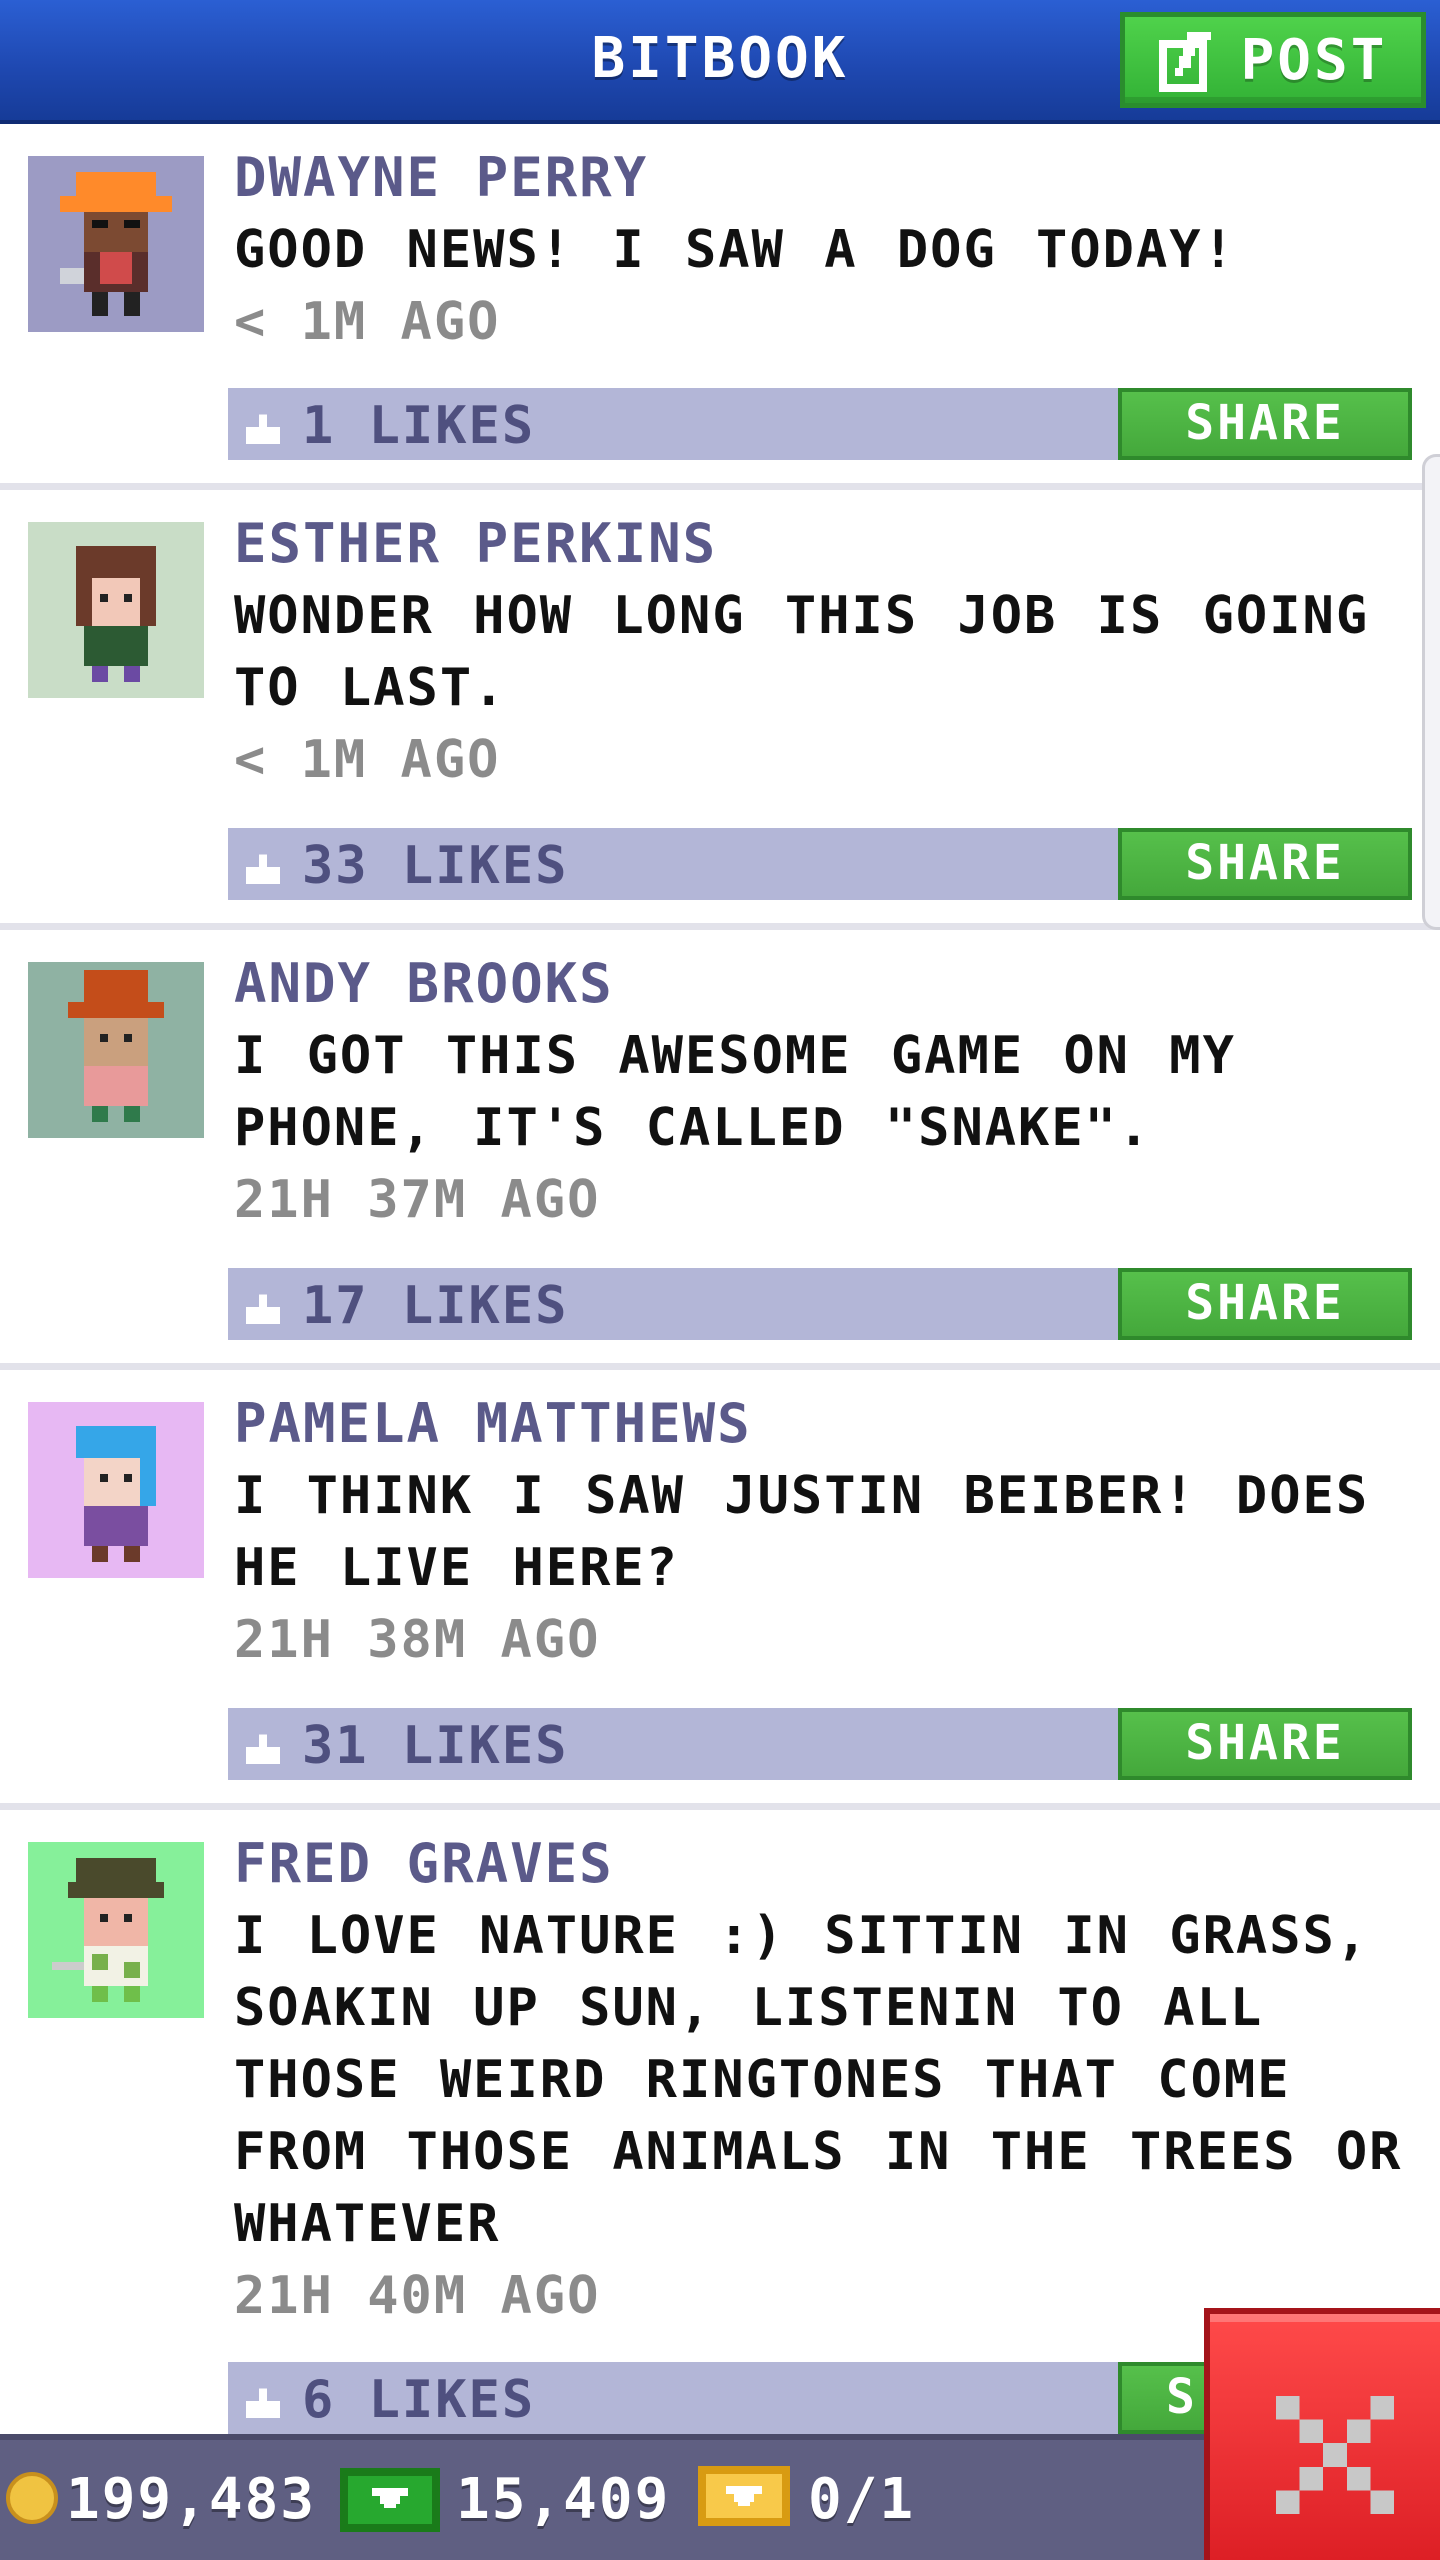 The image size is (1440, 2560). I want to click on post-time: 21H 37M AGO, so click(417, 1200).